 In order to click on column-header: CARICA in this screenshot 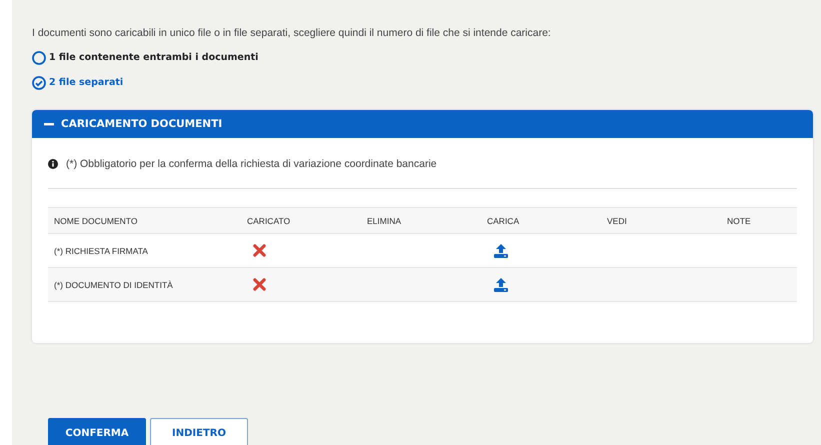, I will do `click(541, 221)`.